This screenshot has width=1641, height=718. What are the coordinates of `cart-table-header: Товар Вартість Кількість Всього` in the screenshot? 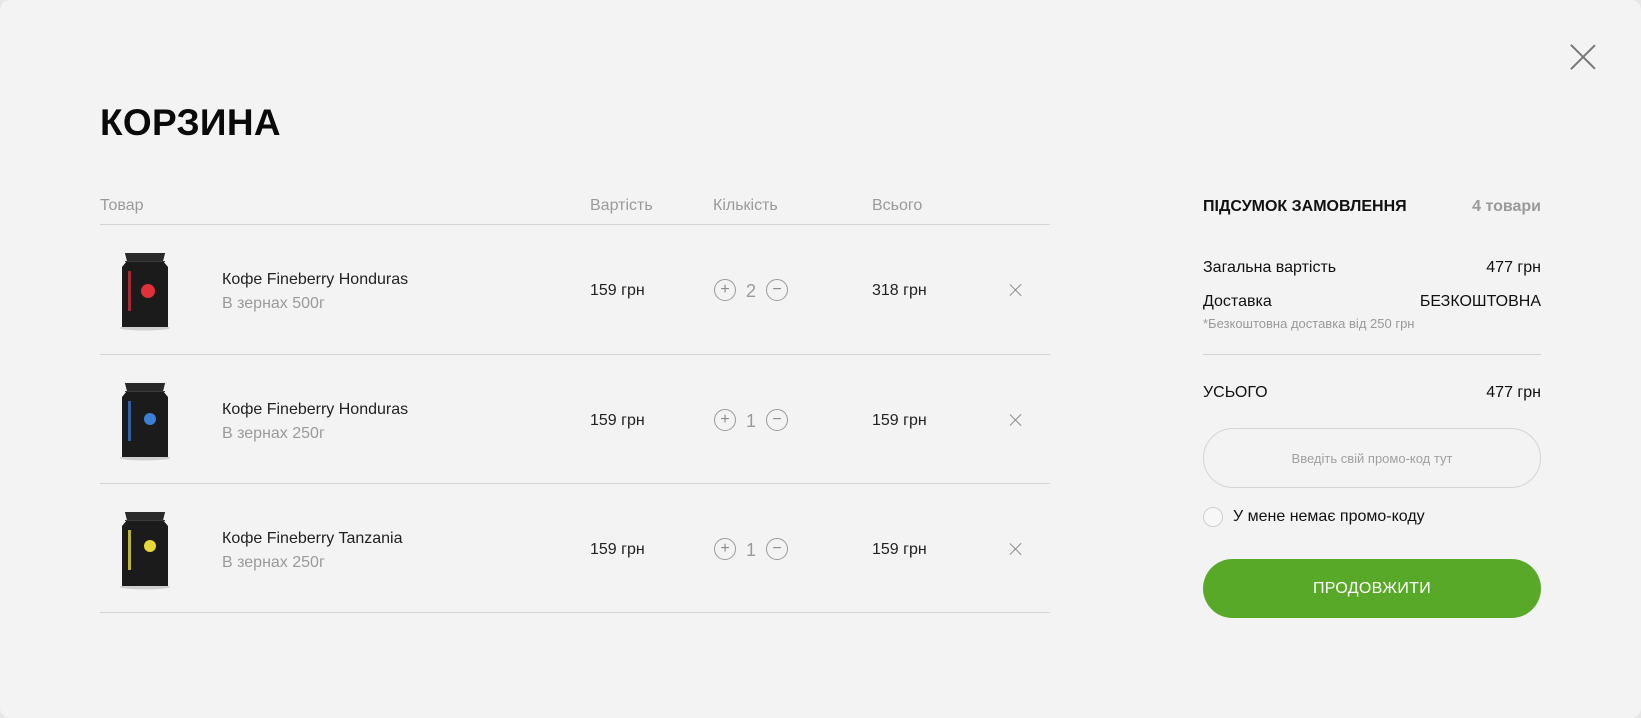 It's located at (525, 207).